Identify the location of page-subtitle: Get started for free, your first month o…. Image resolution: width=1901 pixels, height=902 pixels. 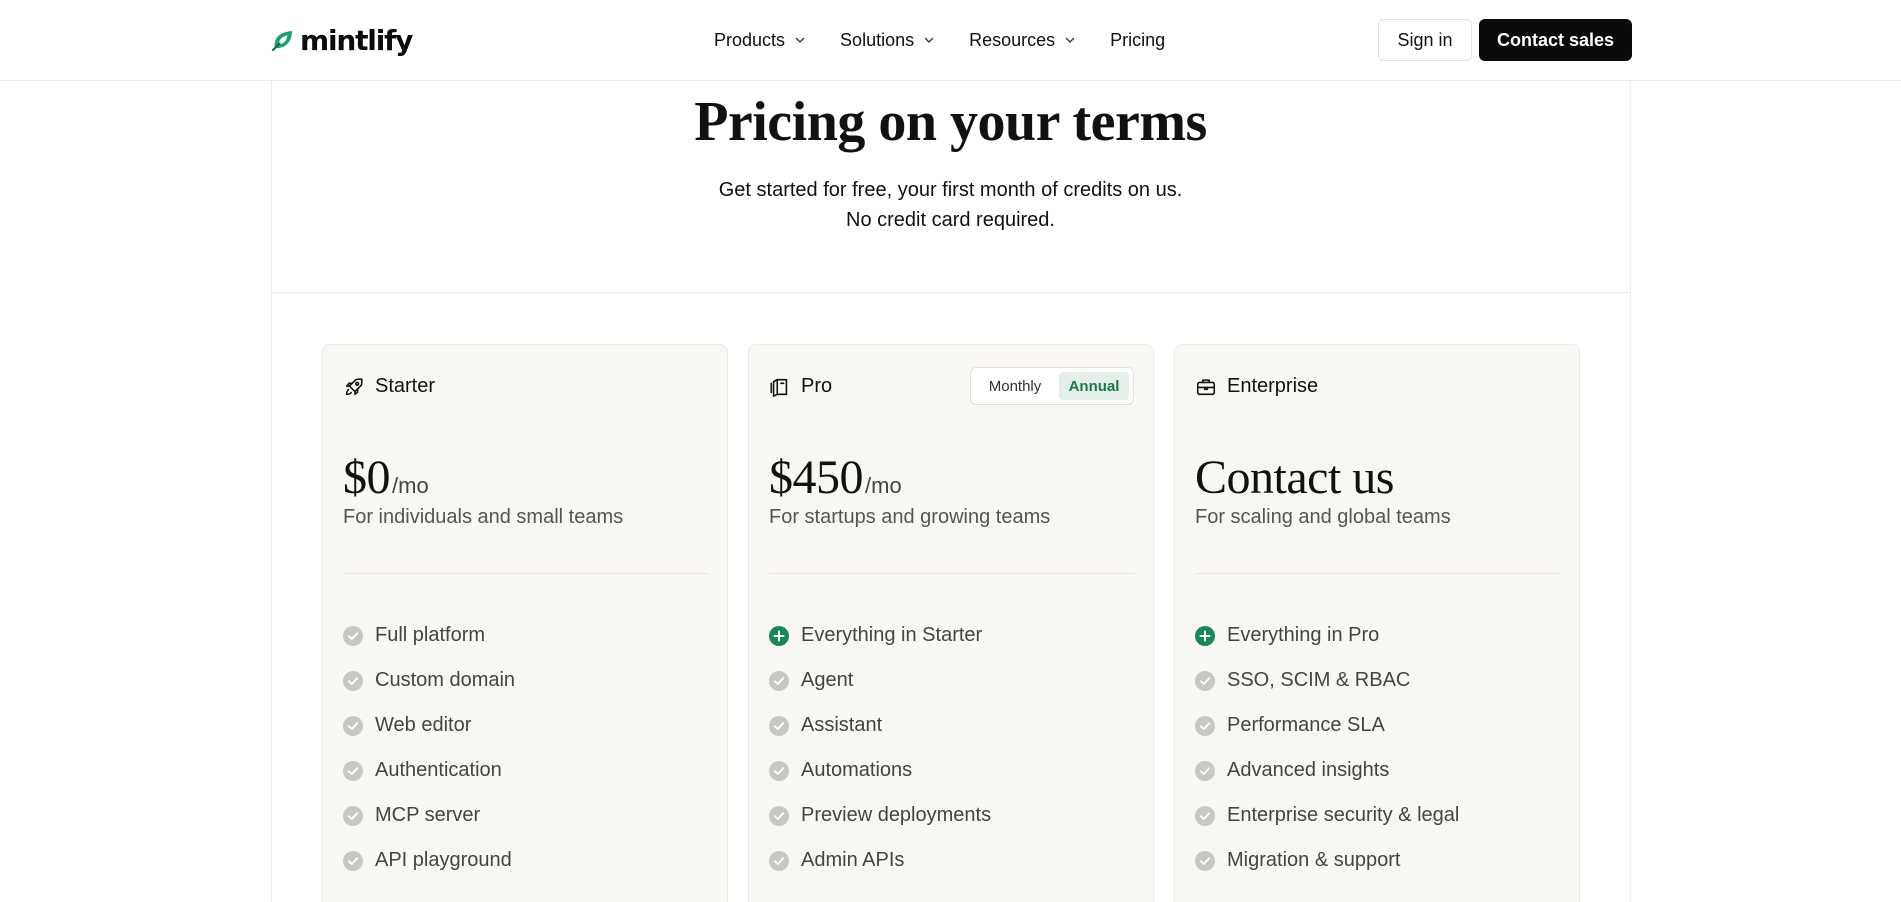
(950, 205).